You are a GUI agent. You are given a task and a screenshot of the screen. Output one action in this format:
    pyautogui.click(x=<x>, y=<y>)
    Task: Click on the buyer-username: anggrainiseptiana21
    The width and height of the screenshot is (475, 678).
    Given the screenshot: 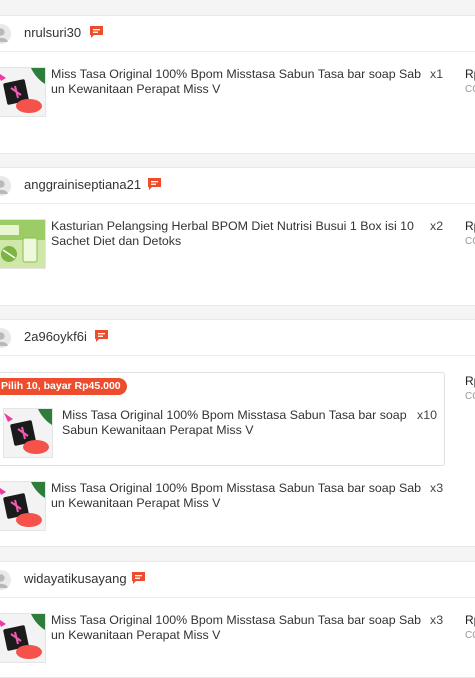 What is the action you would take?
    pyautogui.click(x=82, y=185)
    